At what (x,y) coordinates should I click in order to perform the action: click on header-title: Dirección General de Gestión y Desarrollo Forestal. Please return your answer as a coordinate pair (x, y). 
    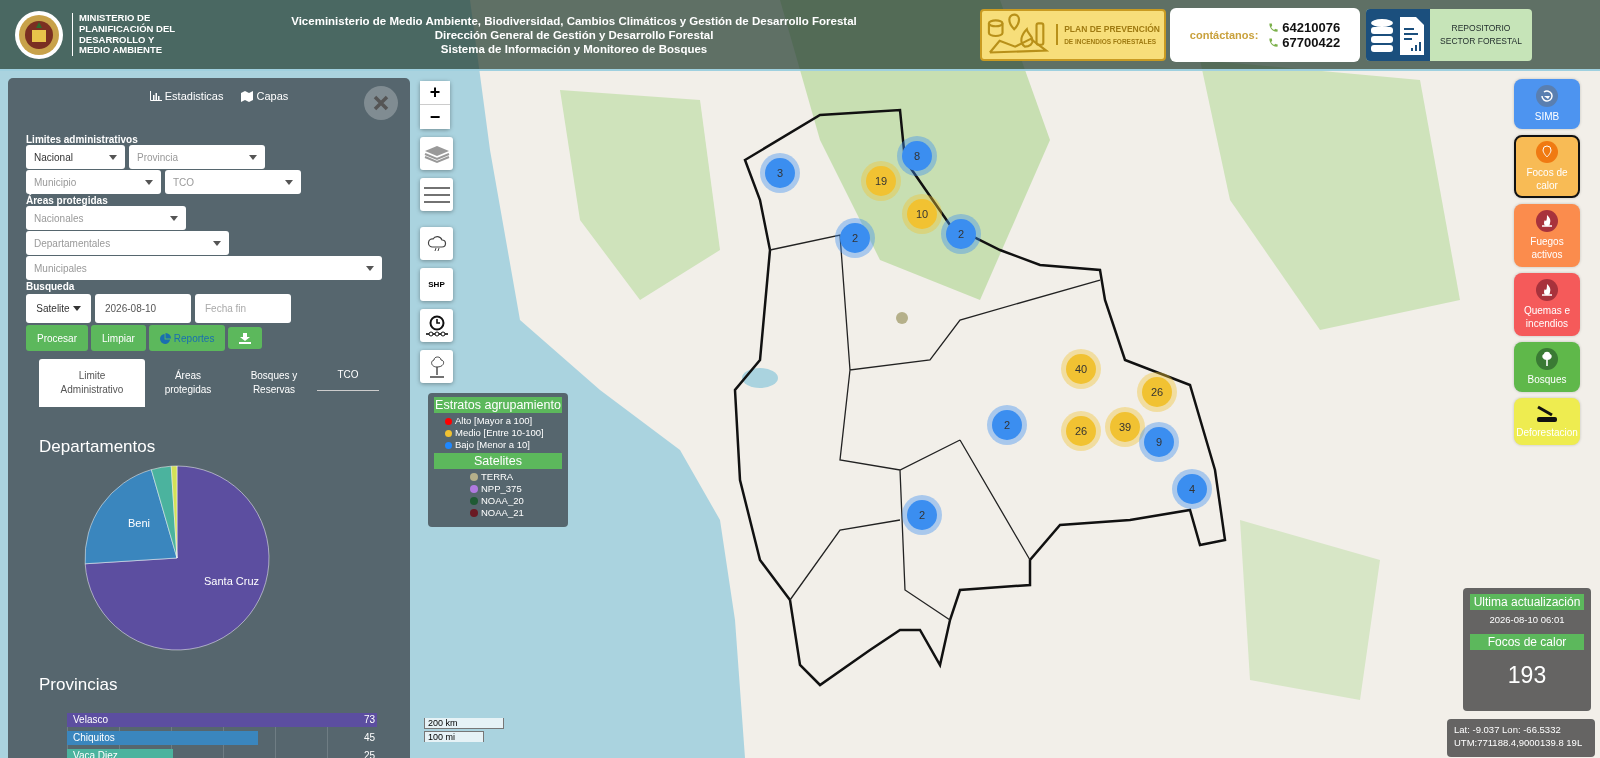
    Looking at the image, I should click on (574, 34).